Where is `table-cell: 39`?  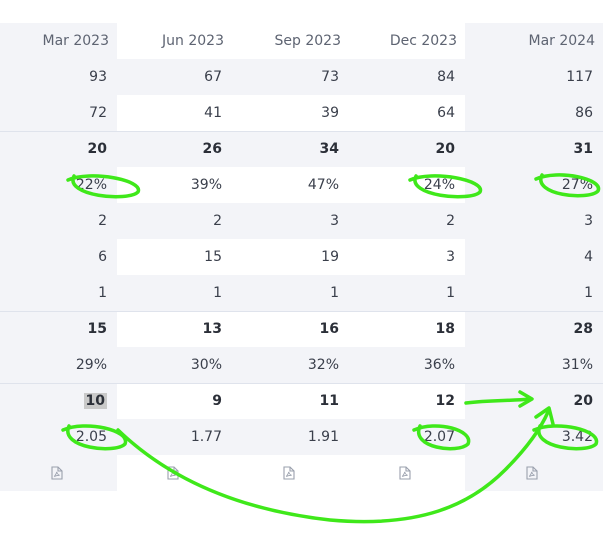 table-cell: 39 is located at coordinates (290, 113).